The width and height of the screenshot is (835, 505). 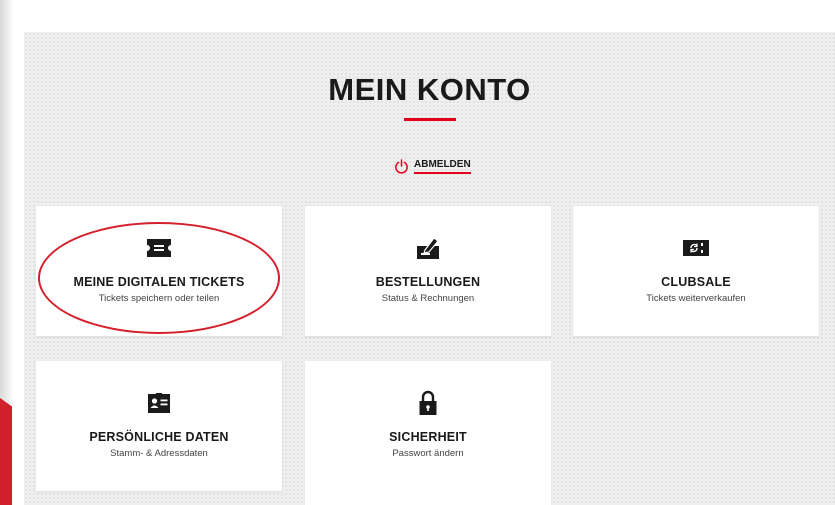 I want to click on card-personal-data: PERSÖNLICHE DATEN Stamm- & Adressdaten, so click(x=159, y=426).